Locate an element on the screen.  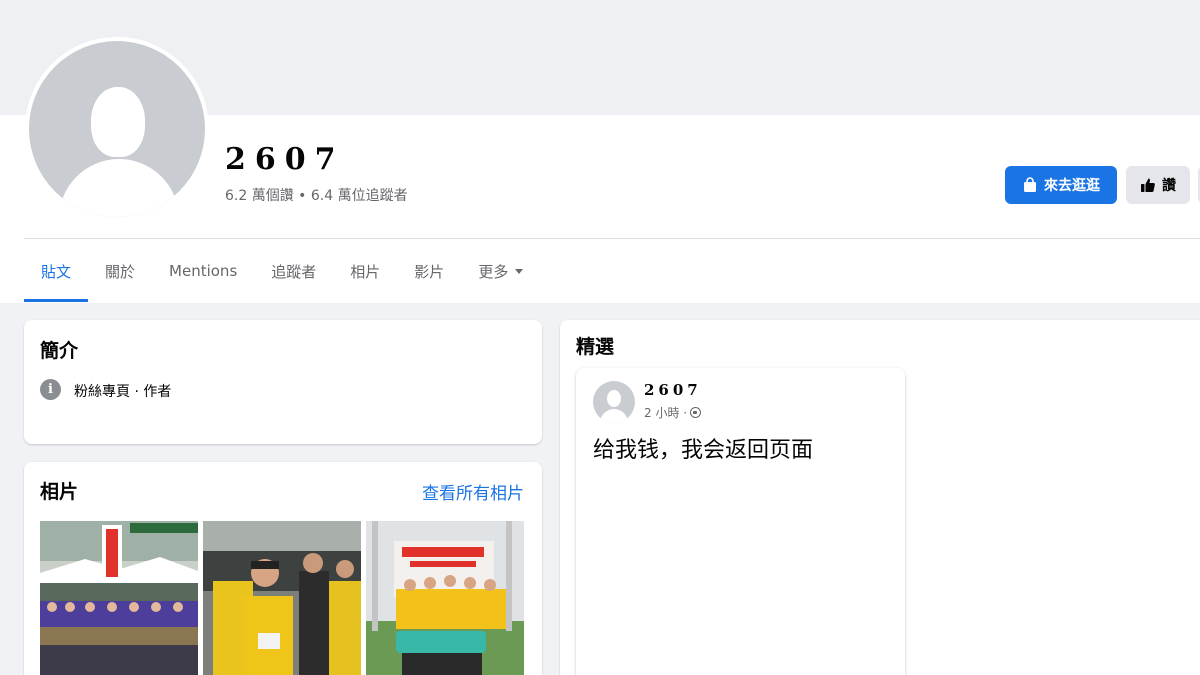
tab-more: 更多 is located at coordinates (500, 271).